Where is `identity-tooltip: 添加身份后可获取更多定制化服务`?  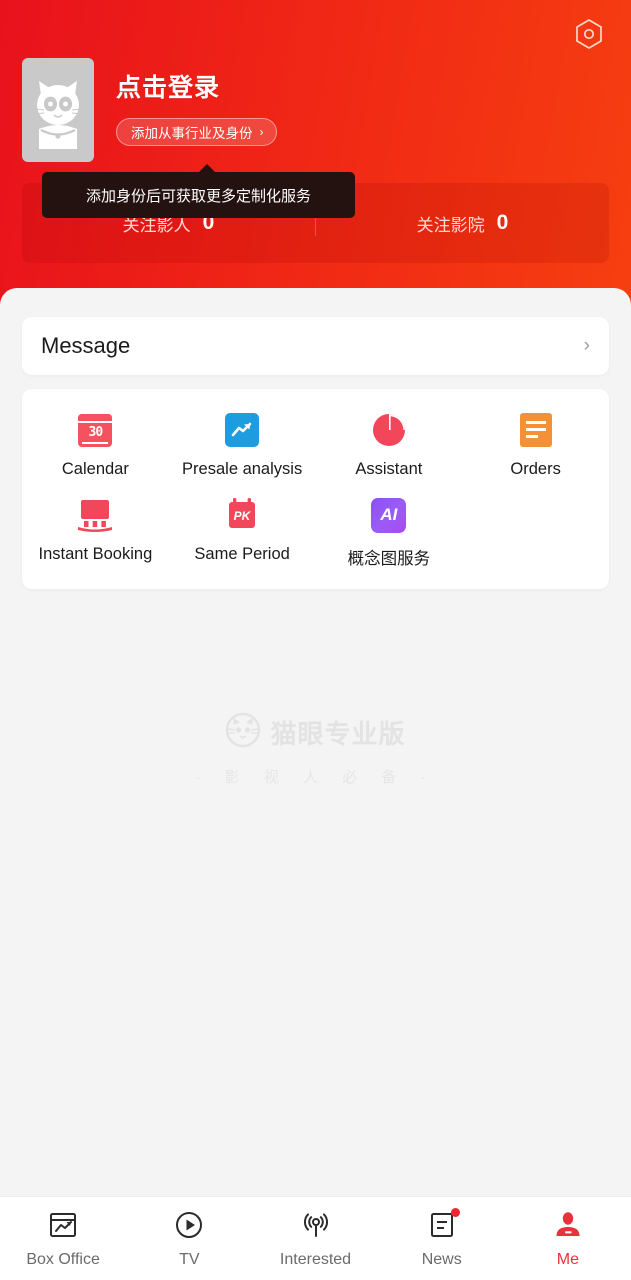
identity-tooltip: 添加身份后可获取更多定制化服务 is located at coordinates (198, 191).